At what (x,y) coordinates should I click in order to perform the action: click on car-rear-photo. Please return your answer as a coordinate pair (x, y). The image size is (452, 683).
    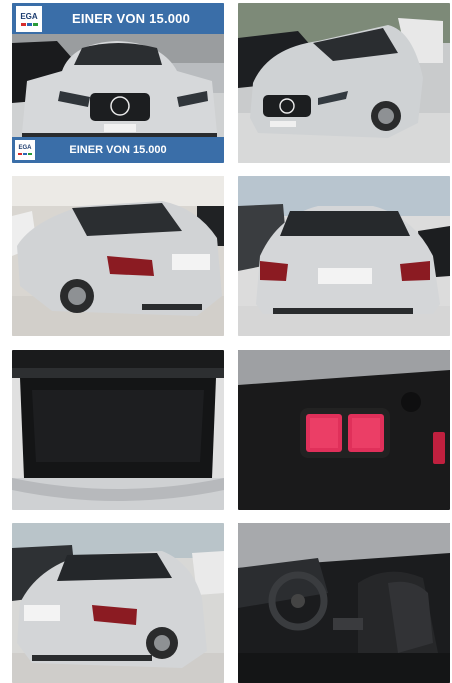
    Looking at the image, I should click on (344, 256).